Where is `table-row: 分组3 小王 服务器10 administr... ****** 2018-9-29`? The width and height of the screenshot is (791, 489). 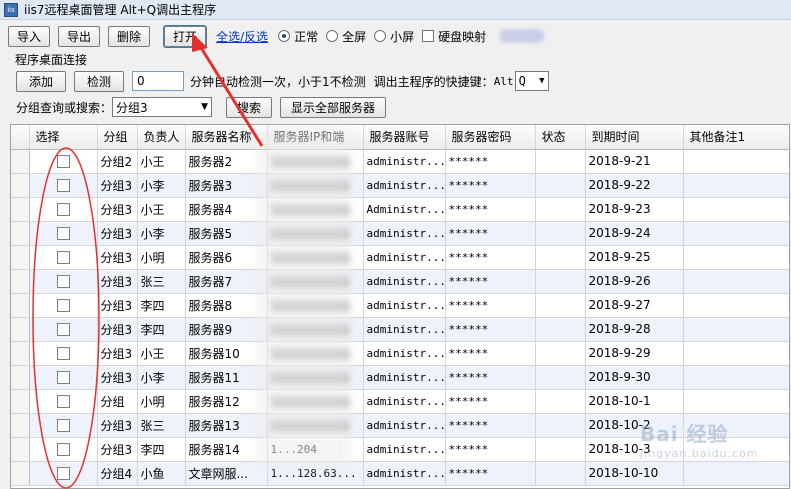 table-row: 分组3 小王 服务器10 administr... ****** 2018-9-29 is located at coordinates (400, 353).